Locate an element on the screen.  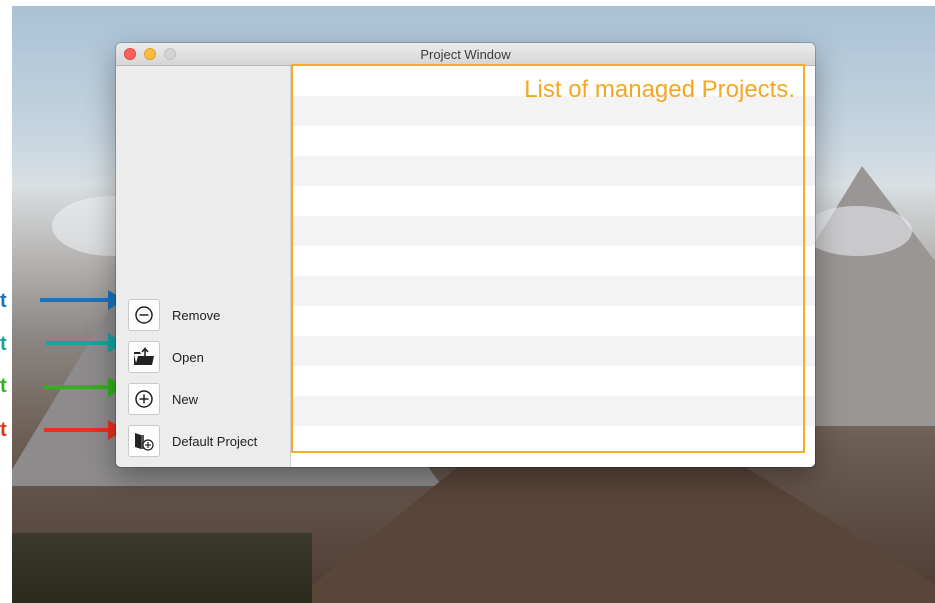
plus-circle-icon is located at coordinates (144, 399).